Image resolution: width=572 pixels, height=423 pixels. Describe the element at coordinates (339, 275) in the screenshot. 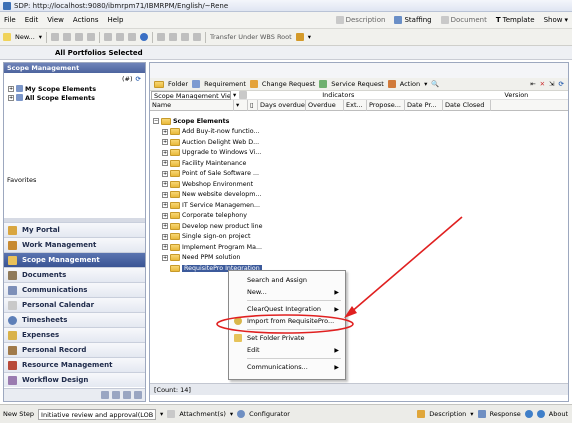

I see `annotation-overlay` at that location.